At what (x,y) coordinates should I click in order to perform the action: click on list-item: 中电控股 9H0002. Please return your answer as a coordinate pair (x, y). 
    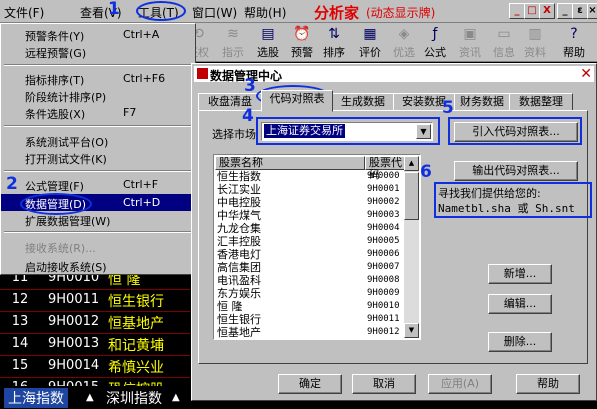
    Looking at the image, I should click on (310, 202).